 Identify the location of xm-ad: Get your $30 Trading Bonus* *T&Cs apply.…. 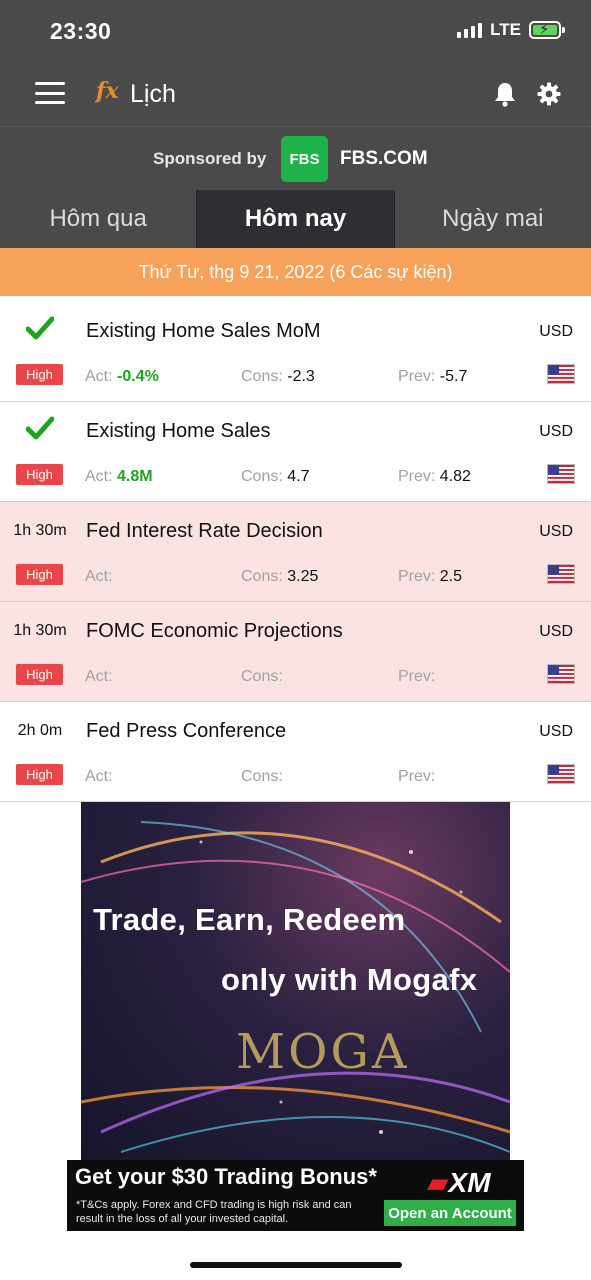
(295, 1195).